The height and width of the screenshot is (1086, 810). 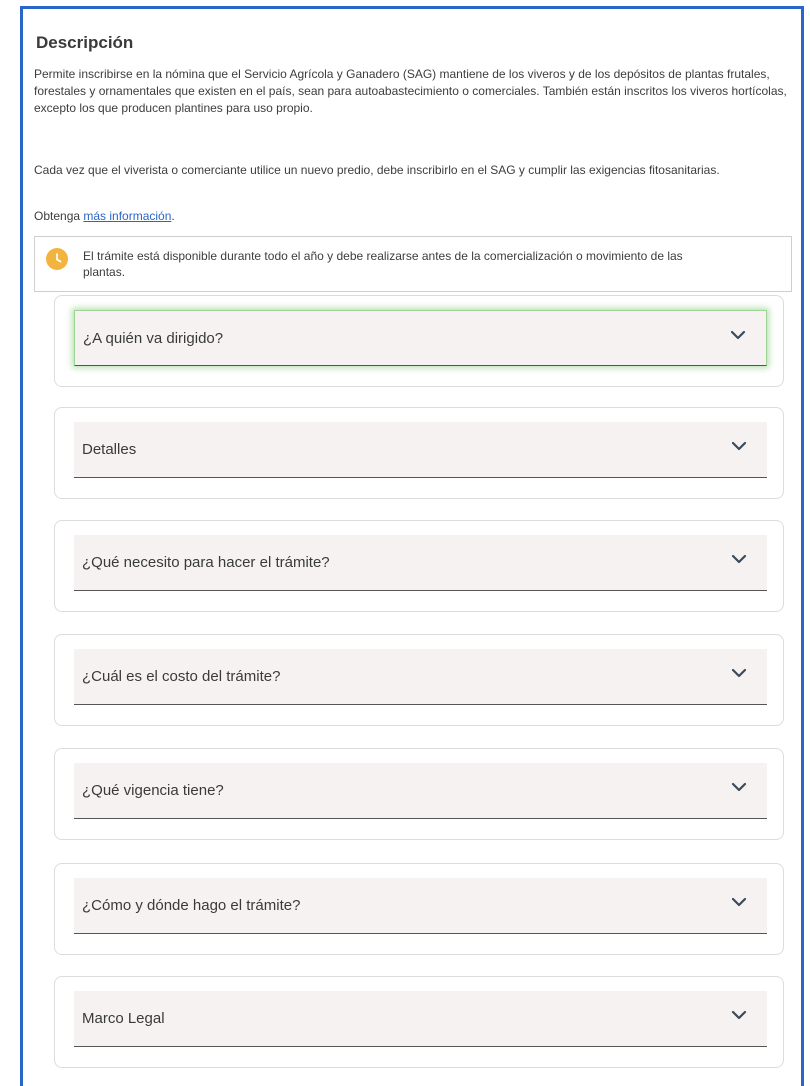 I want to click on accordion-item-como-y-donde: ¿Cómo y dónde hago el trámite?, so click(x=419, y=909).